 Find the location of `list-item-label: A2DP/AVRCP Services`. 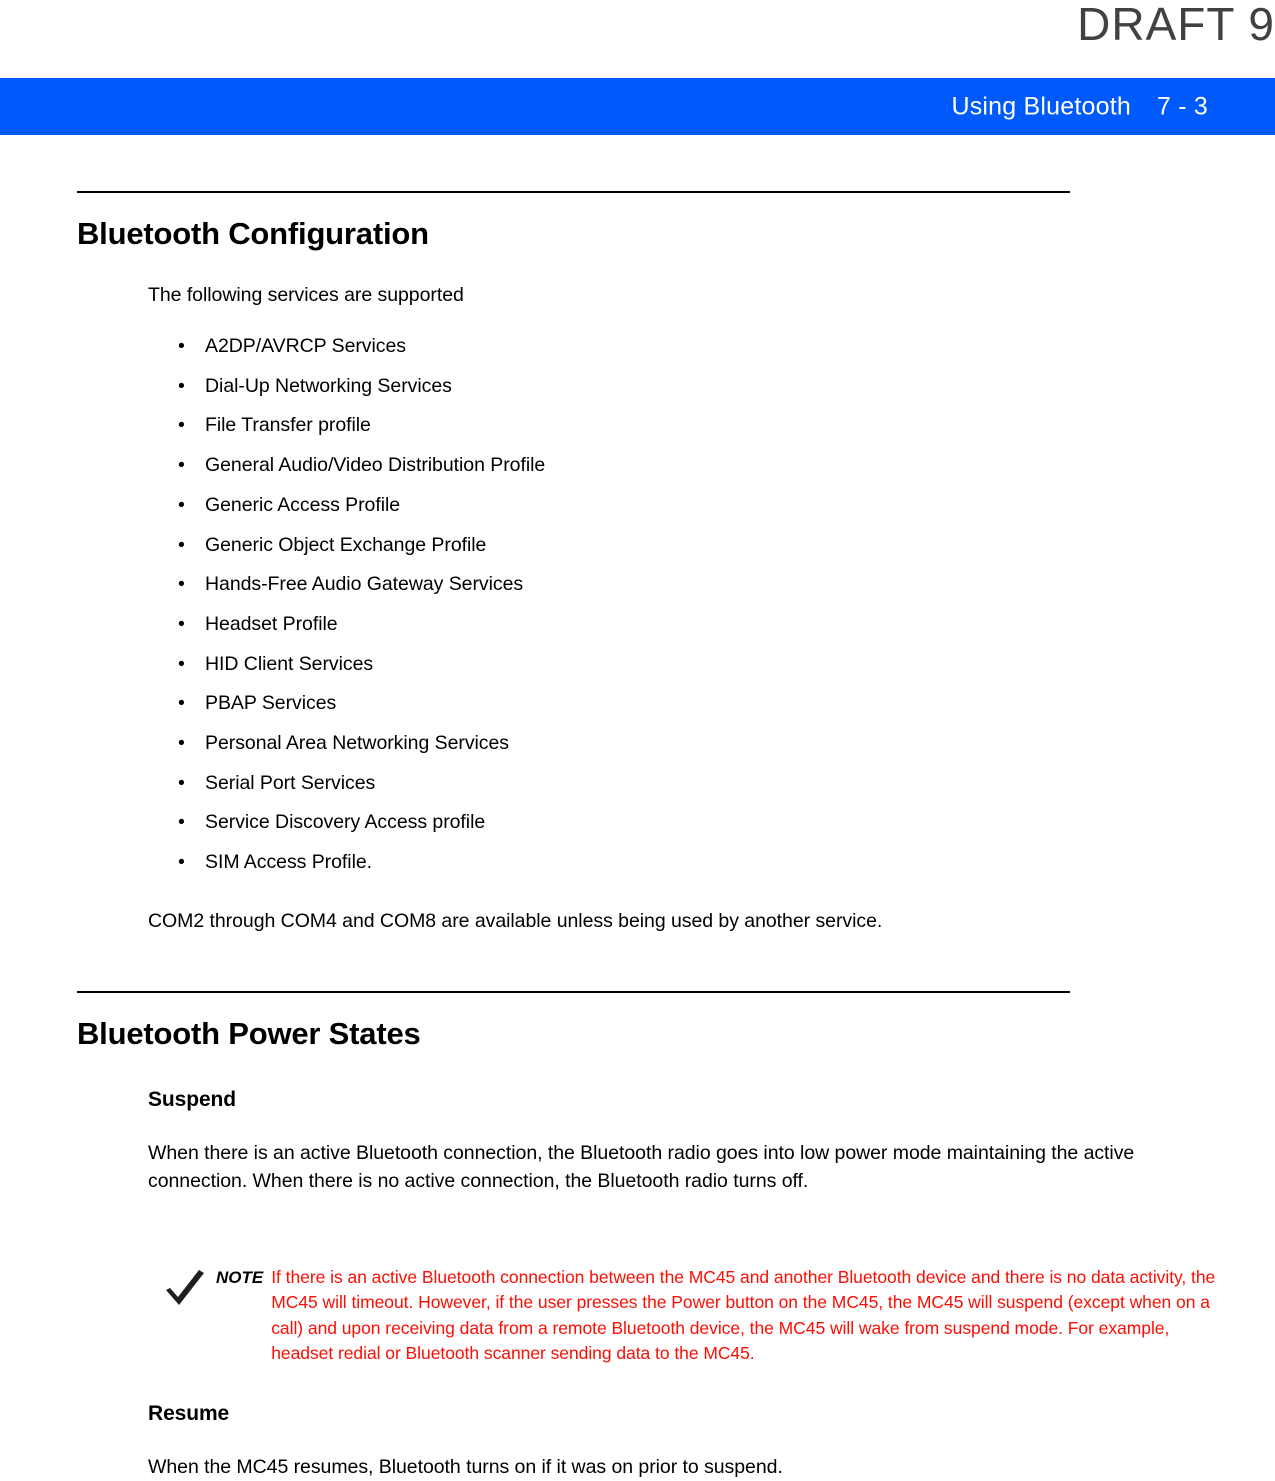

list-item-label: A2DP/AVRCP Services is located at coordinates (305, 346).